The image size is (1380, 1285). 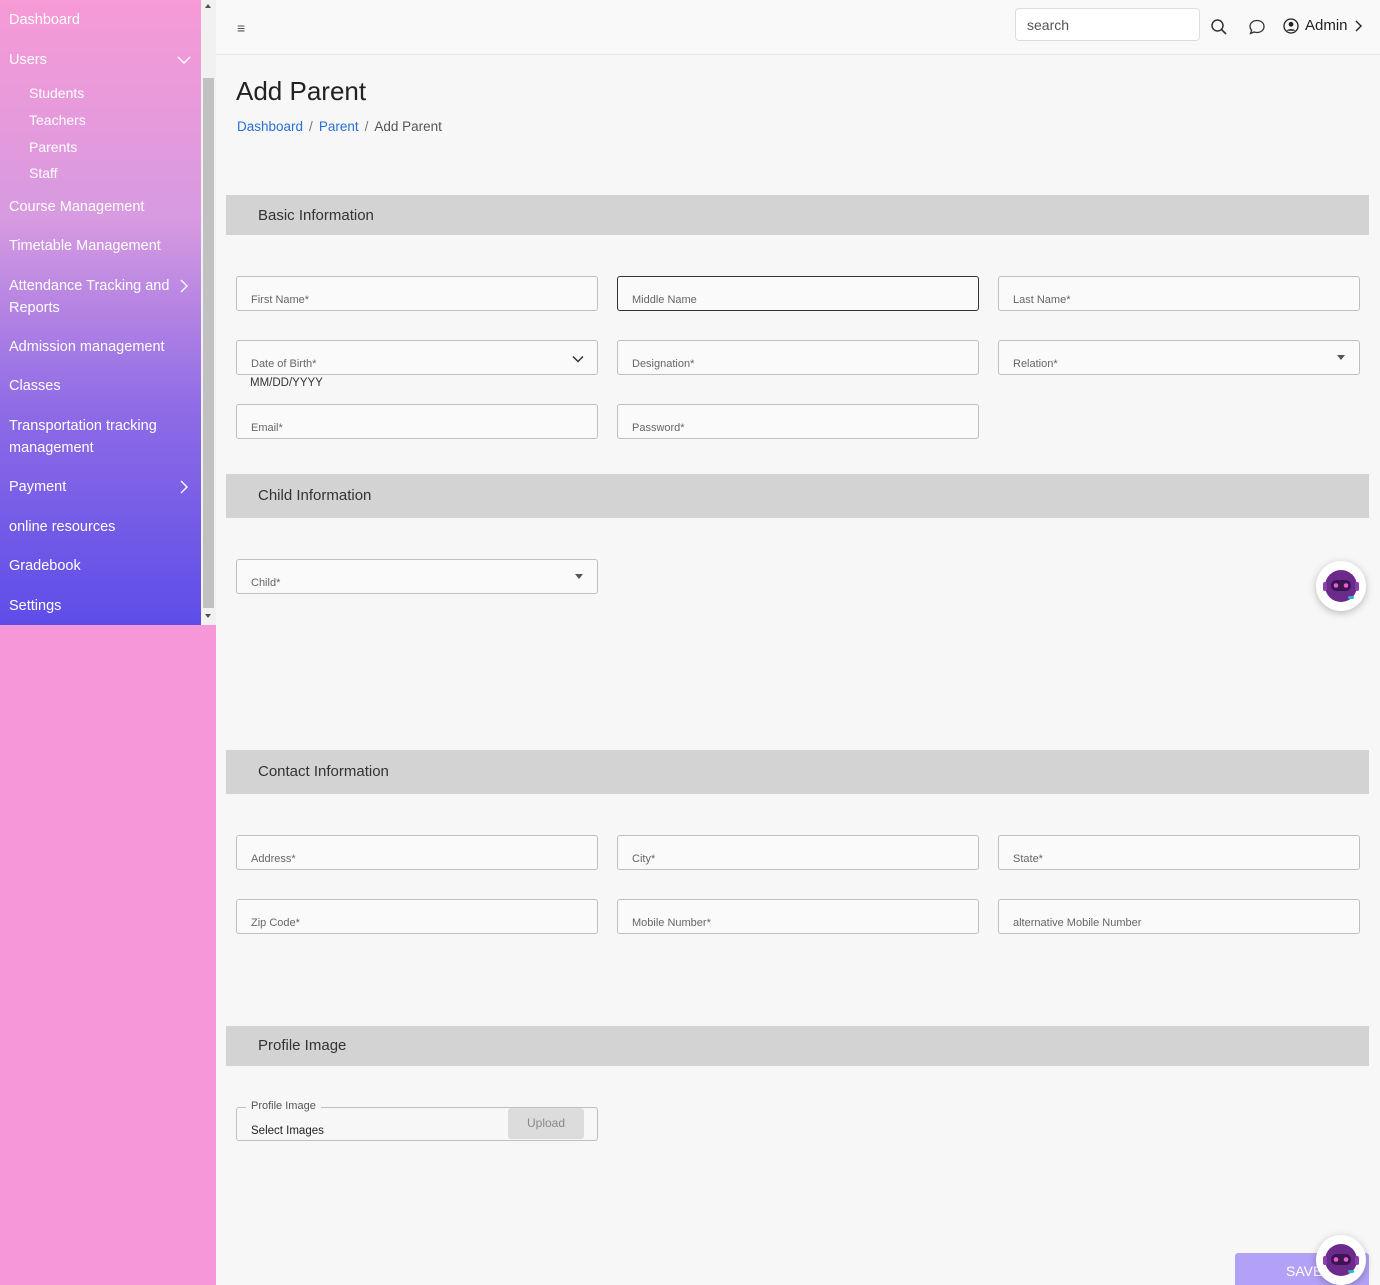 I want to click on relation-select: Relation*, so click(x=1179, y=357).